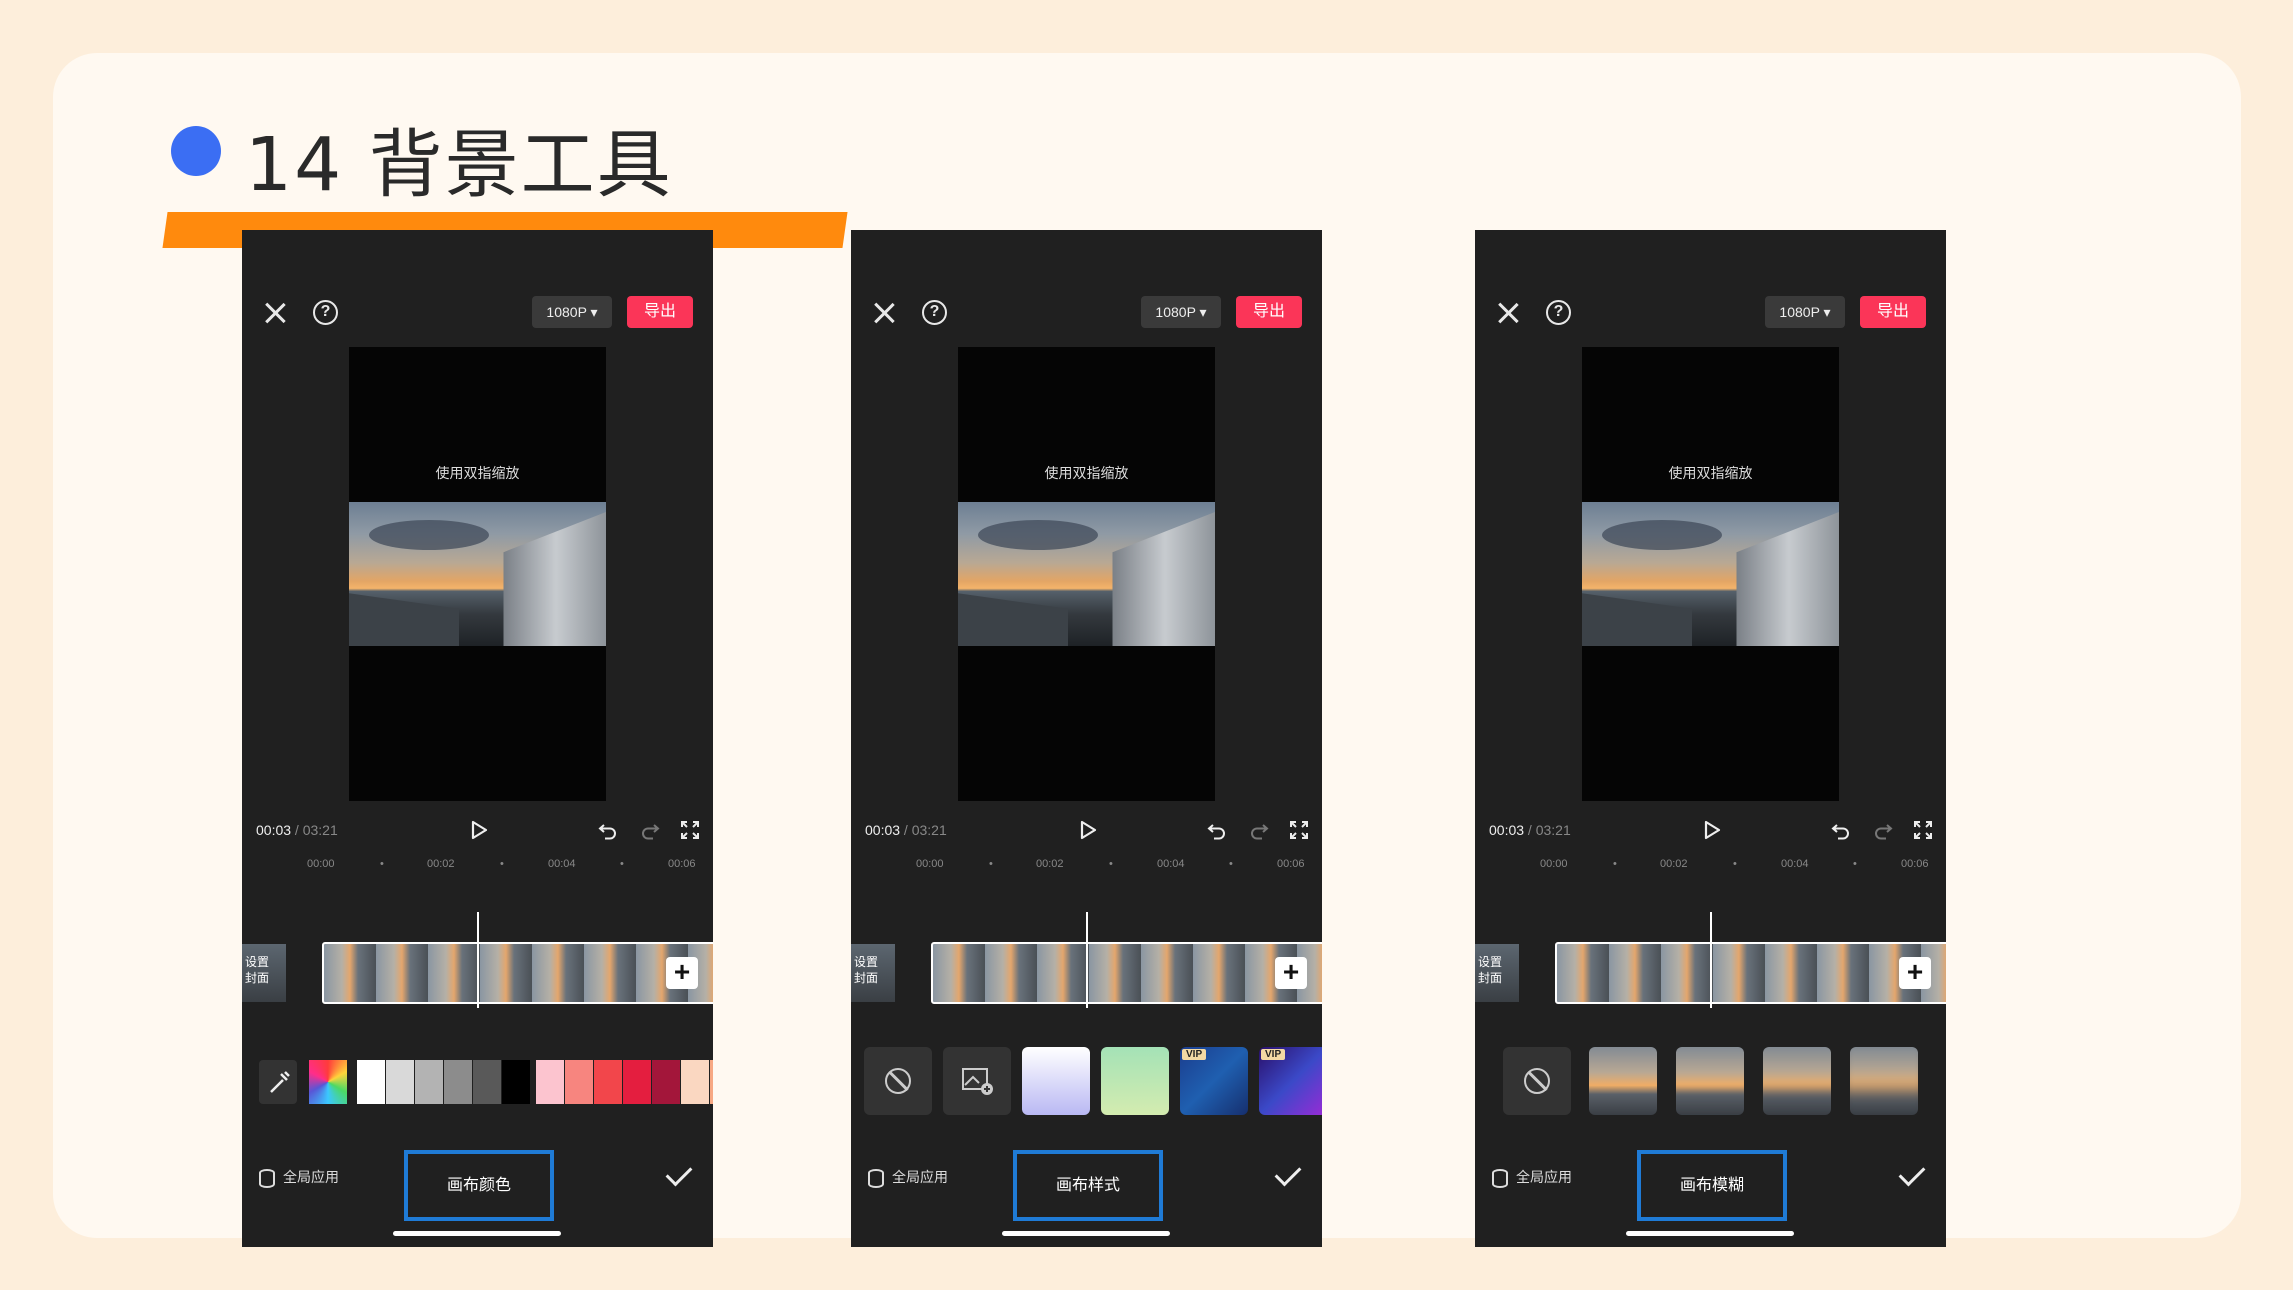 The height and width of the screenshot is (1290, 2293). Describe the element at coordinates (682, 864) in the screenshot. I see `ruler-tick: 00:06` at that location.